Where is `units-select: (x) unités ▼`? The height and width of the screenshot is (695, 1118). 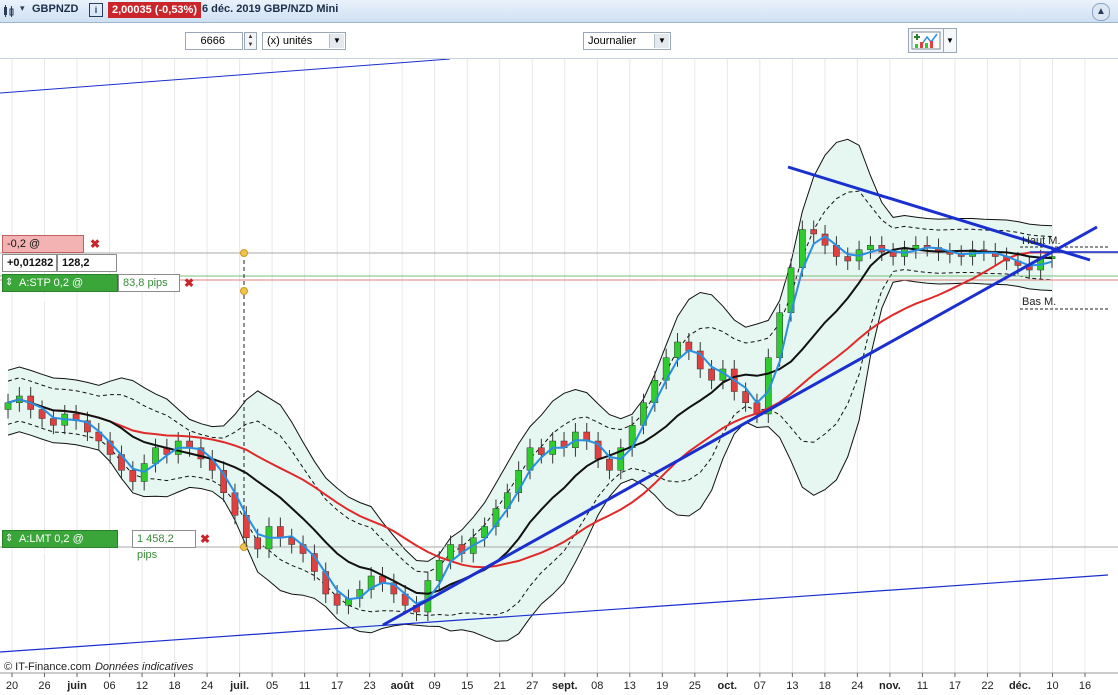
units-select: (x) unités ▼ is located at coordinates (304, 41).